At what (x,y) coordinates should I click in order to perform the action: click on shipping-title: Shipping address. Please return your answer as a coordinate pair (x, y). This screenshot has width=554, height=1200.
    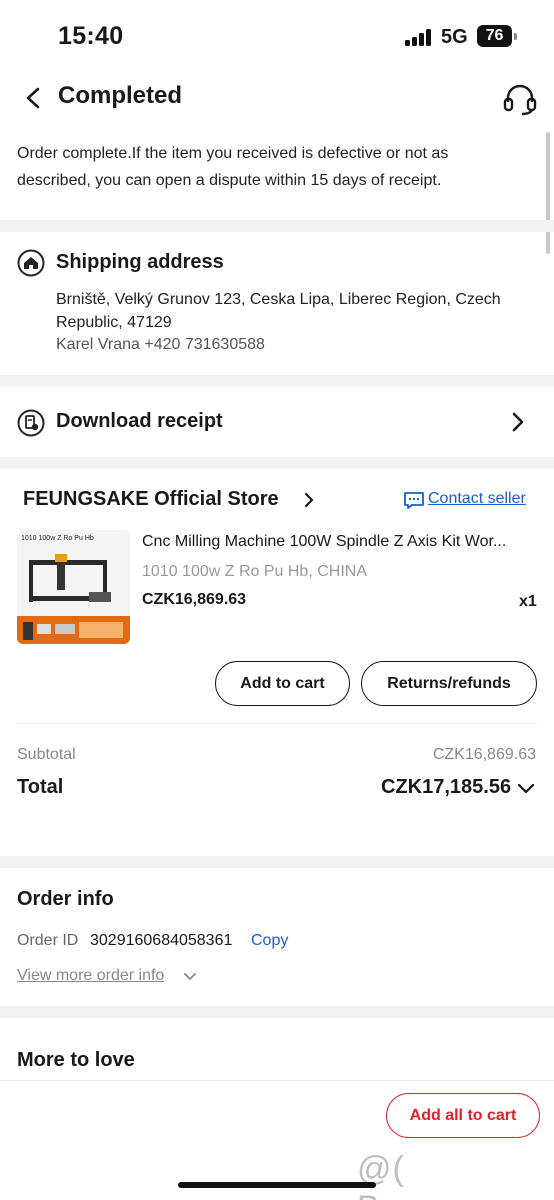
    Looking at the image, I should click on (140, 262).